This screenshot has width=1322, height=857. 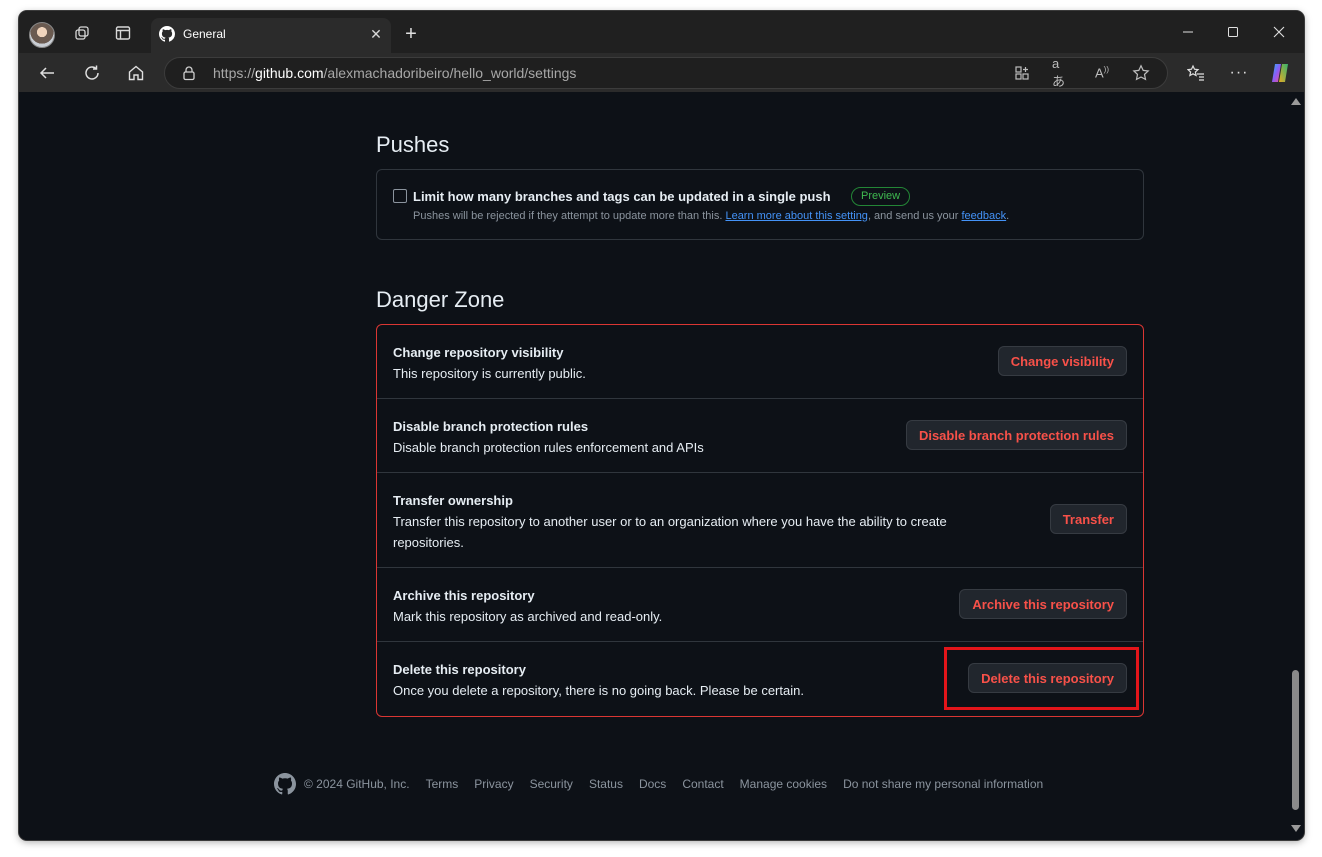 What do you see at coordinates (1062, 361) in the screenshot?
I see `change-visibility-button: Change visibility` at bounding box center [1062, 361].